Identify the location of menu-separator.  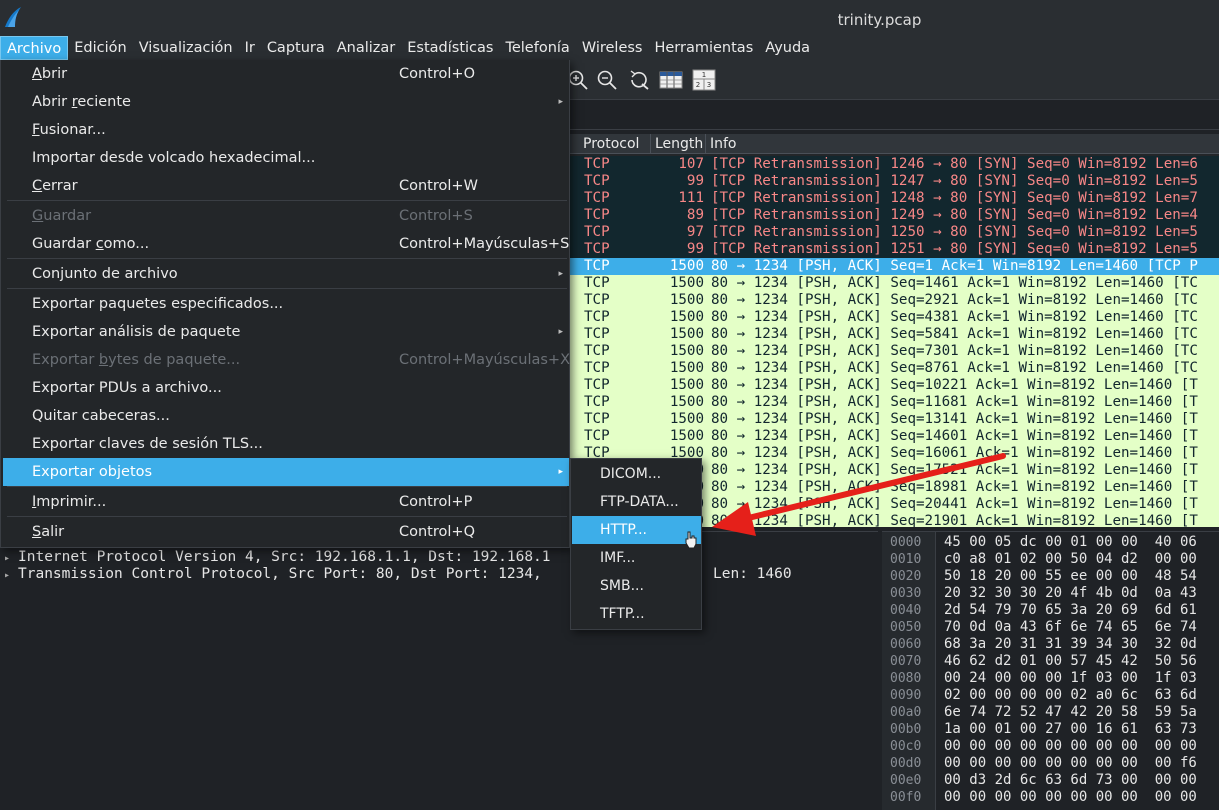
(287, 486).